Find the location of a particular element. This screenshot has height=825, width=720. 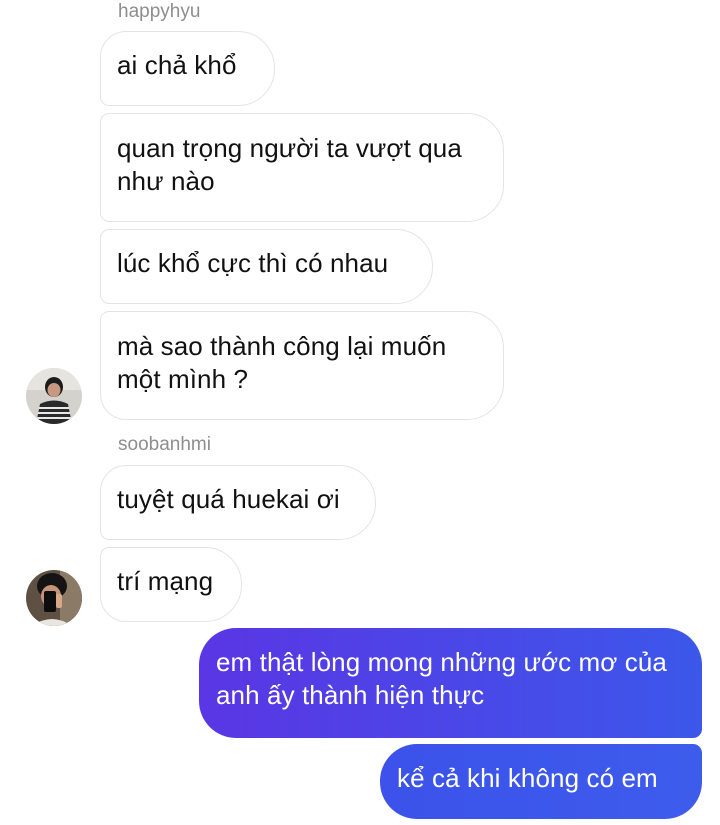

message-bubble: tuyệt quá huekai ơi is located at coordinates (238, 502).